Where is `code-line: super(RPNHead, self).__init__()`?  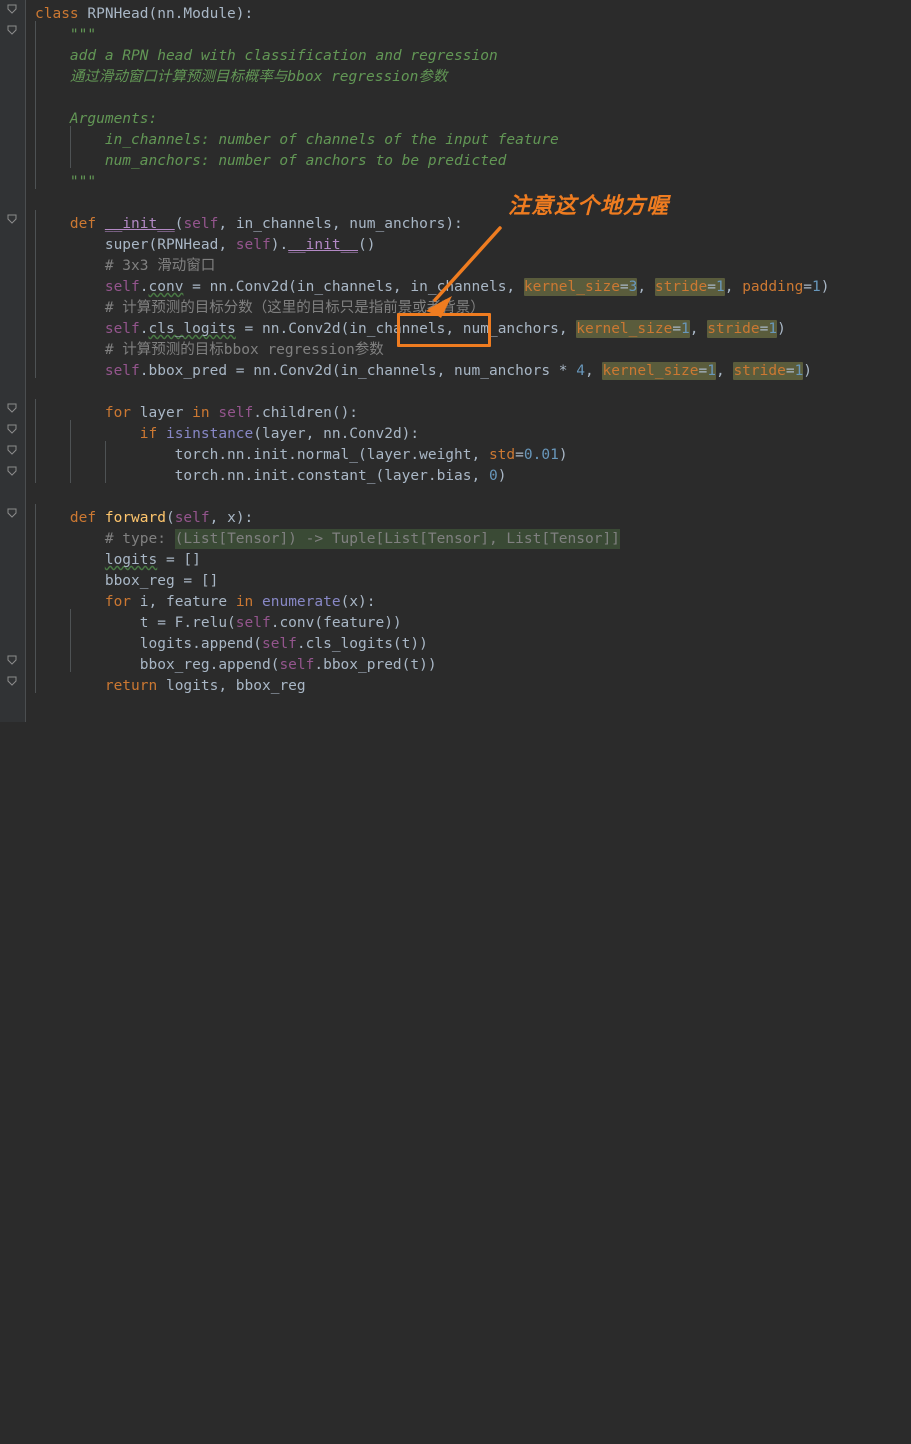
code-line: super(RPNHead, self).__init__() is located at coordinates (205, 245).